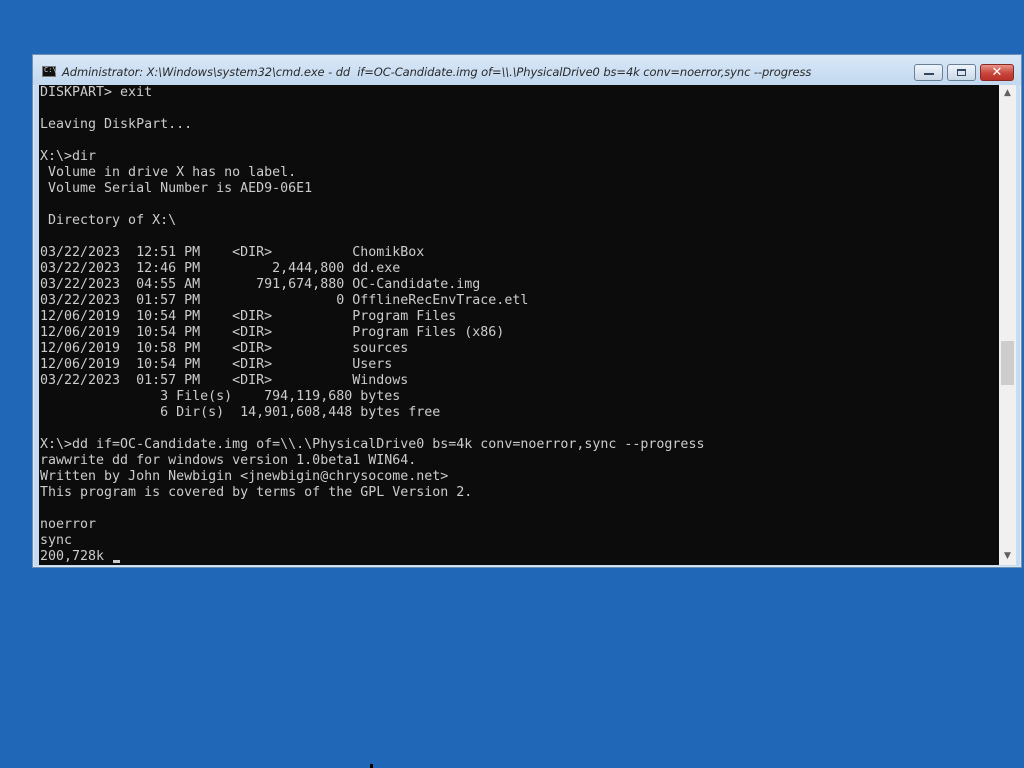 The image size is (1024, 768). Describe the element at coordinates (519, 269) in the screenshot. I see `console-line: 03/22/2023 12:46 PM 2,444,800 dd.exe` at that location.